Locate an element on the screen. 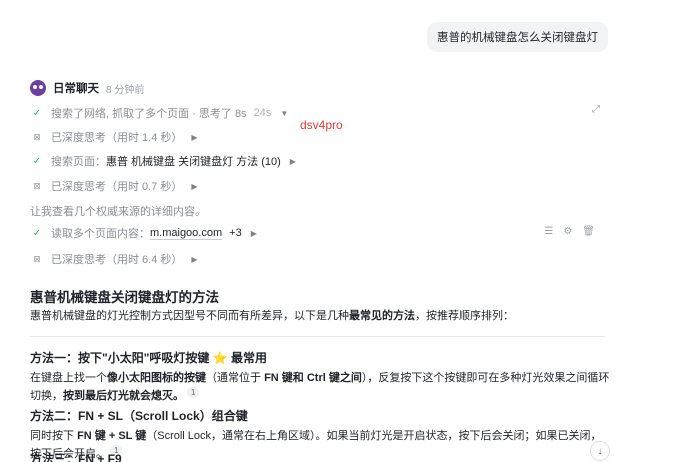 This screenshot has height=462, width=690. chevron-down-icon: ▼ is located at coordinates (284, 113).